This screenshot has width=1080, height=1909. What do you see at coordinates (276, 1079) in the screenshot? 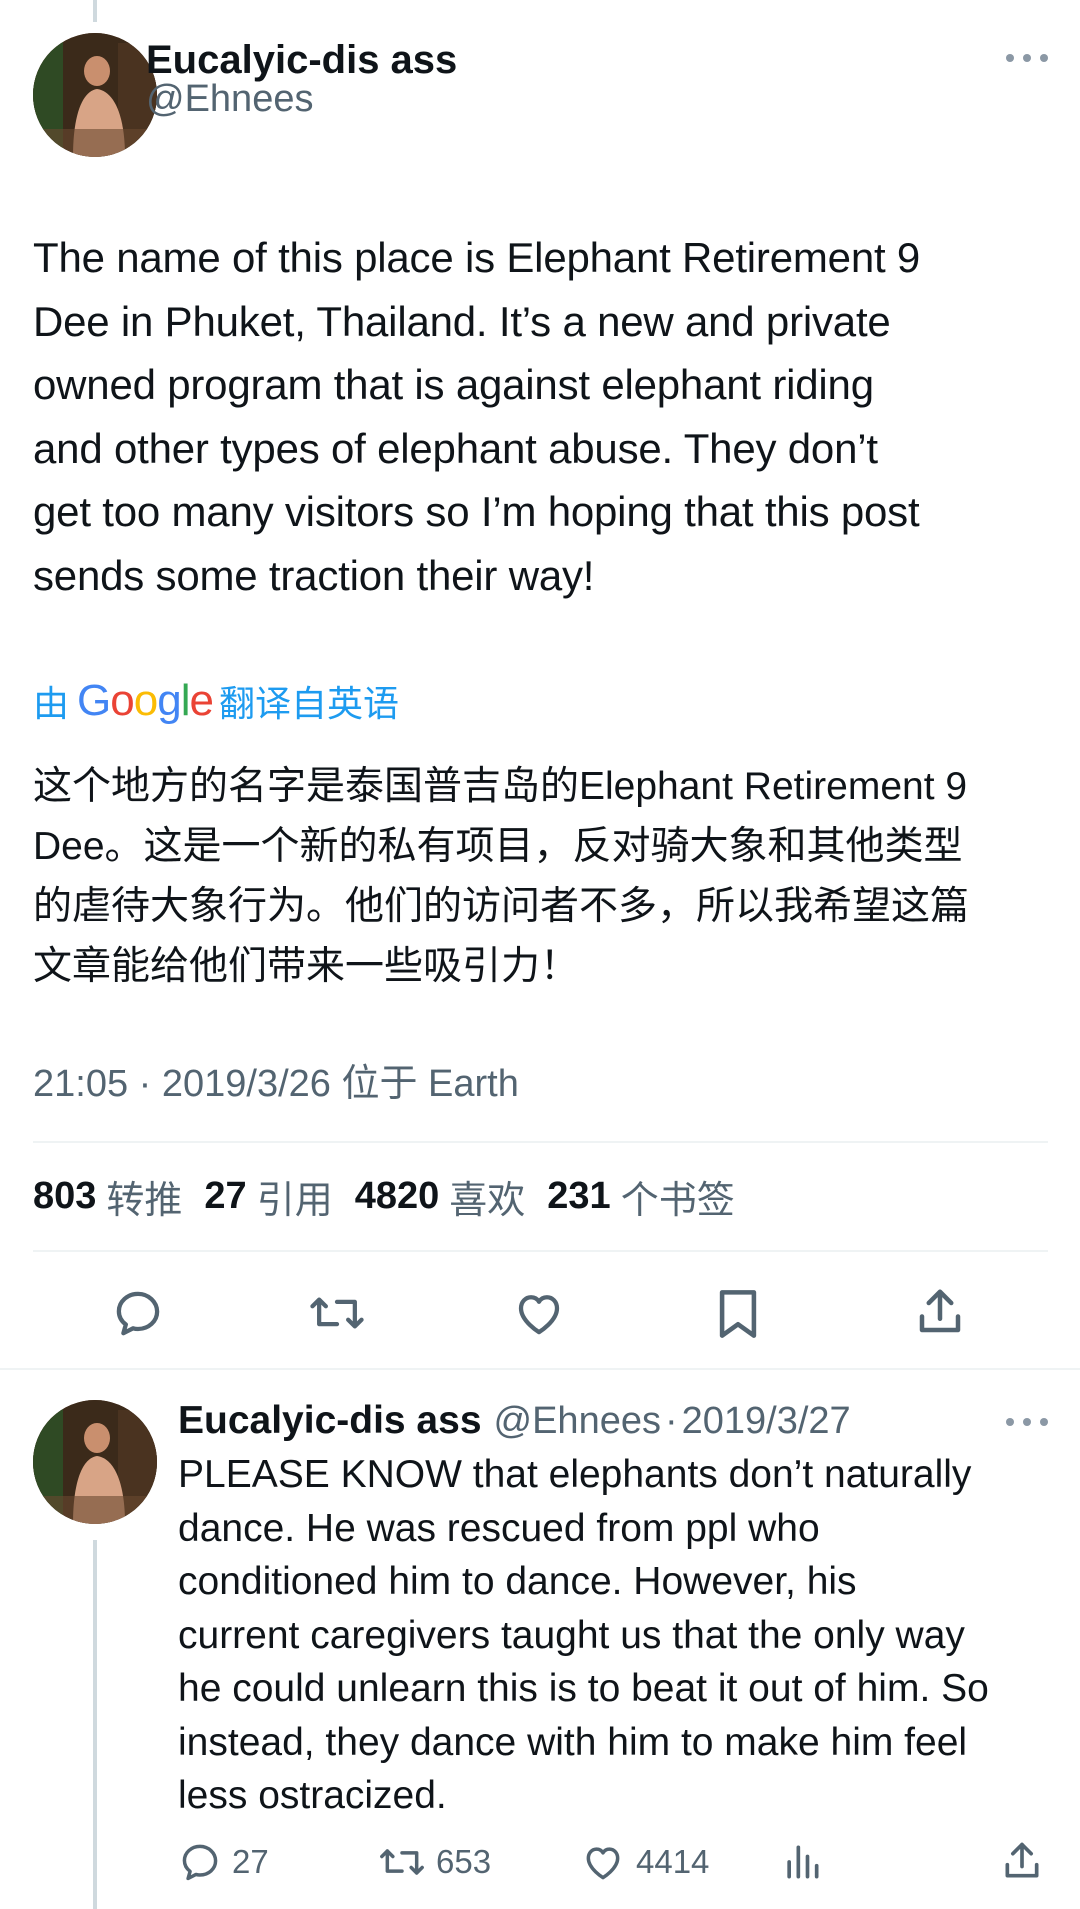
I see `tweet-timestamp: 21:05 · 2019/3/26 位于 Earth` at bounding box center [276, 1079].